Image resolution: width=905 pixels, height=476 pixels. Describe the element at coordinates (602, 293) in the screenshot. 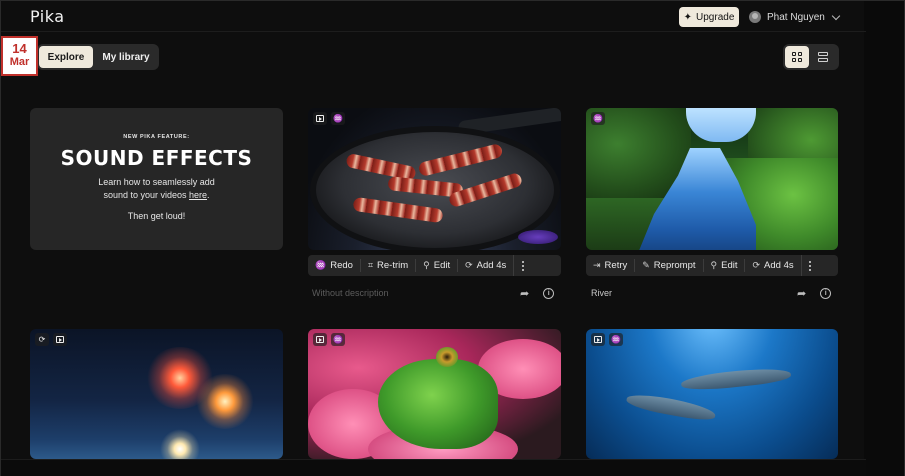

I see `video-caption: River` at that location.